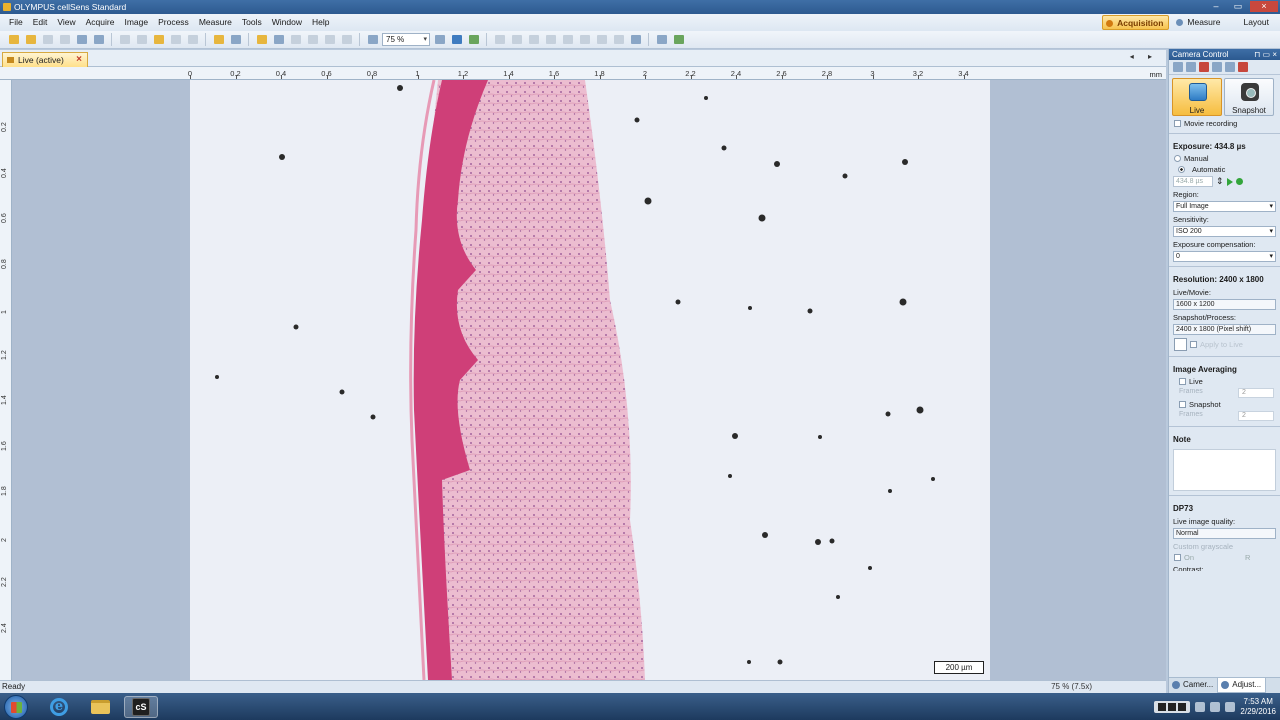  I want to click on gallery-icon, so click(218, 40).